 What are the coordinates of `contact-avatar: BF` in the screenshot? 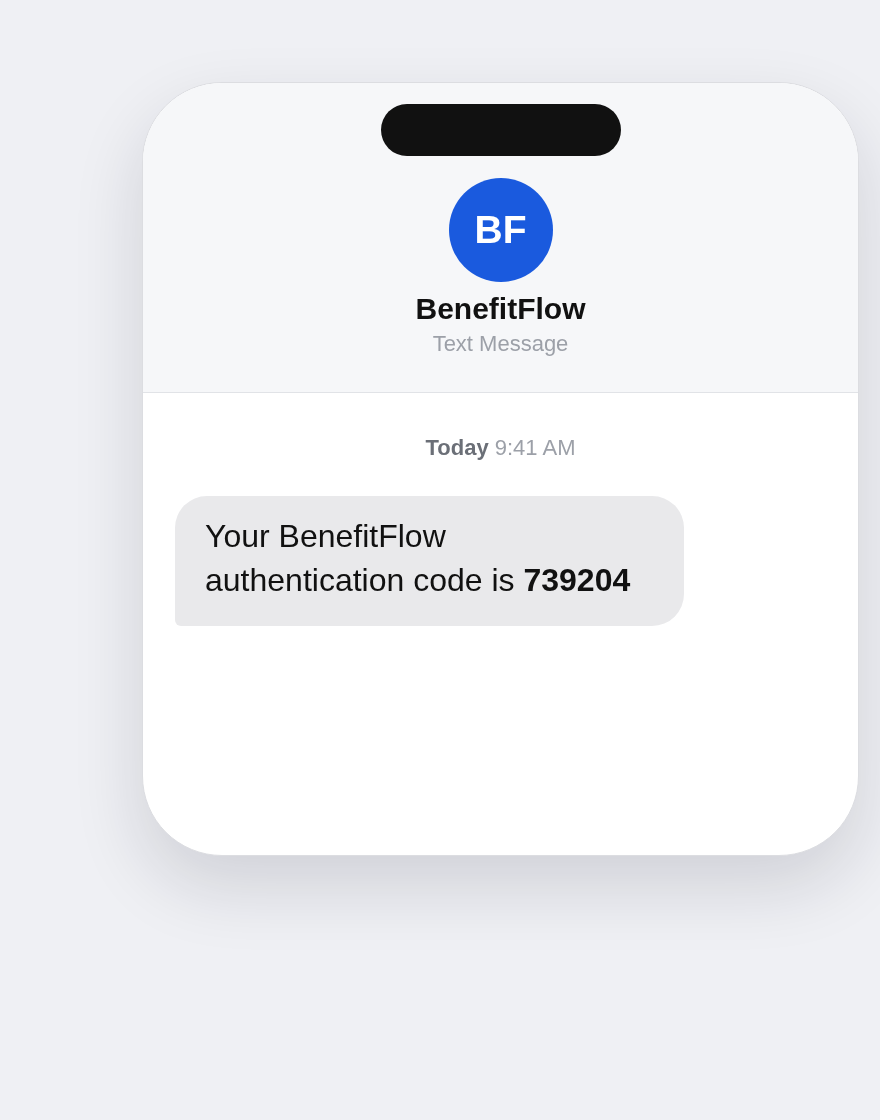 It's located at (500, 230).